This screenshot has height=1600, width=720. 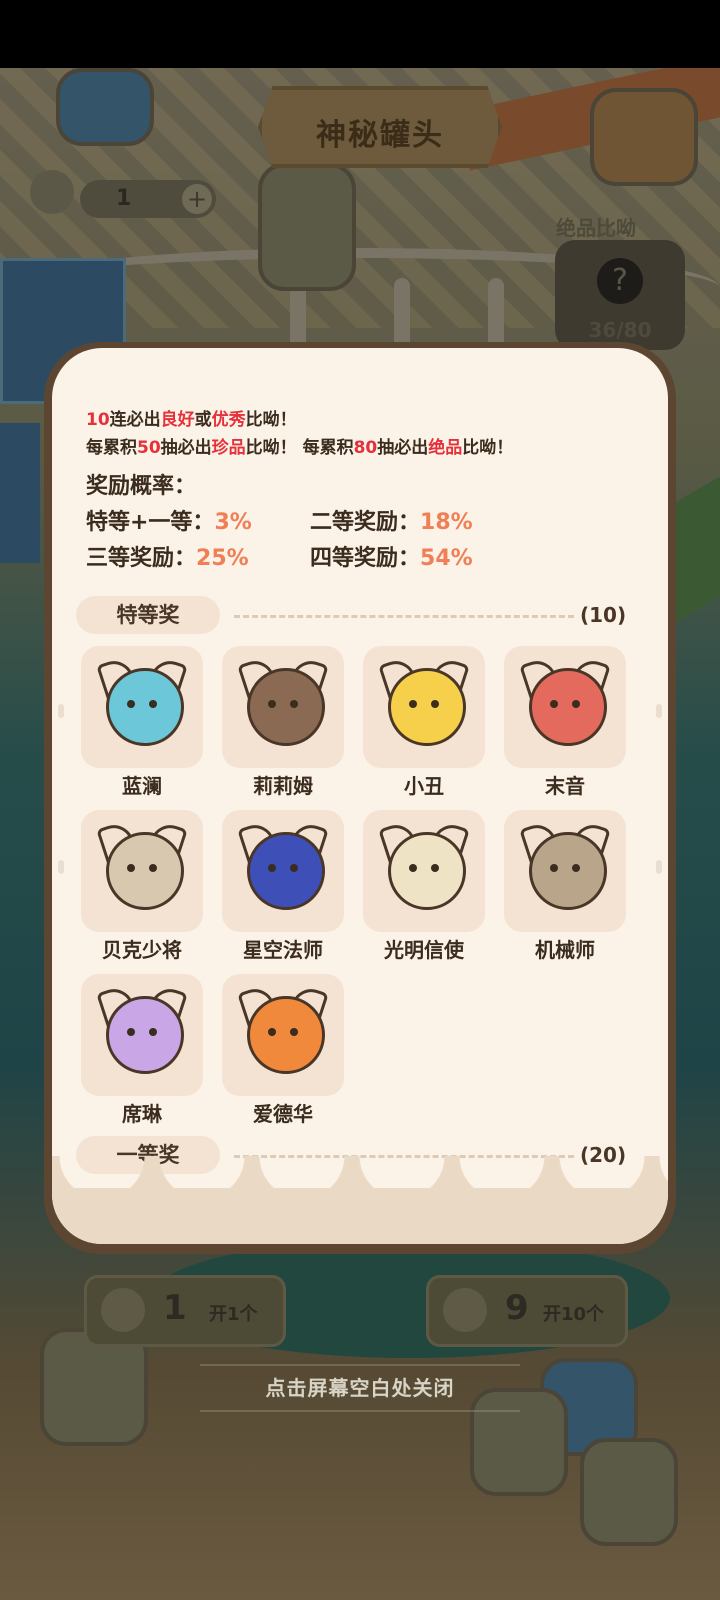 I want to click on reward-item: 光明信使, so click(x=424, y=886).